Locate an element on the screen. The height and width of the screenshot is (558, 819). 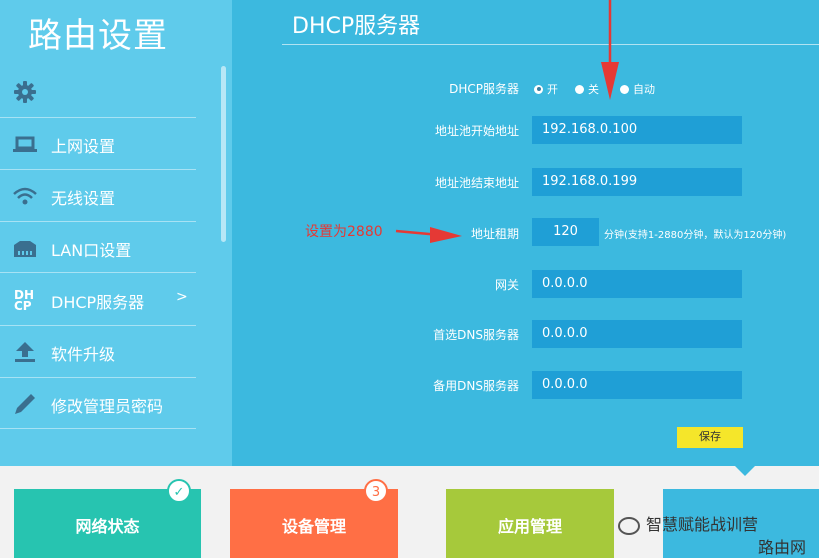
watermark-text: 智慧赋能战训营 is located at coordinates (702, 524).